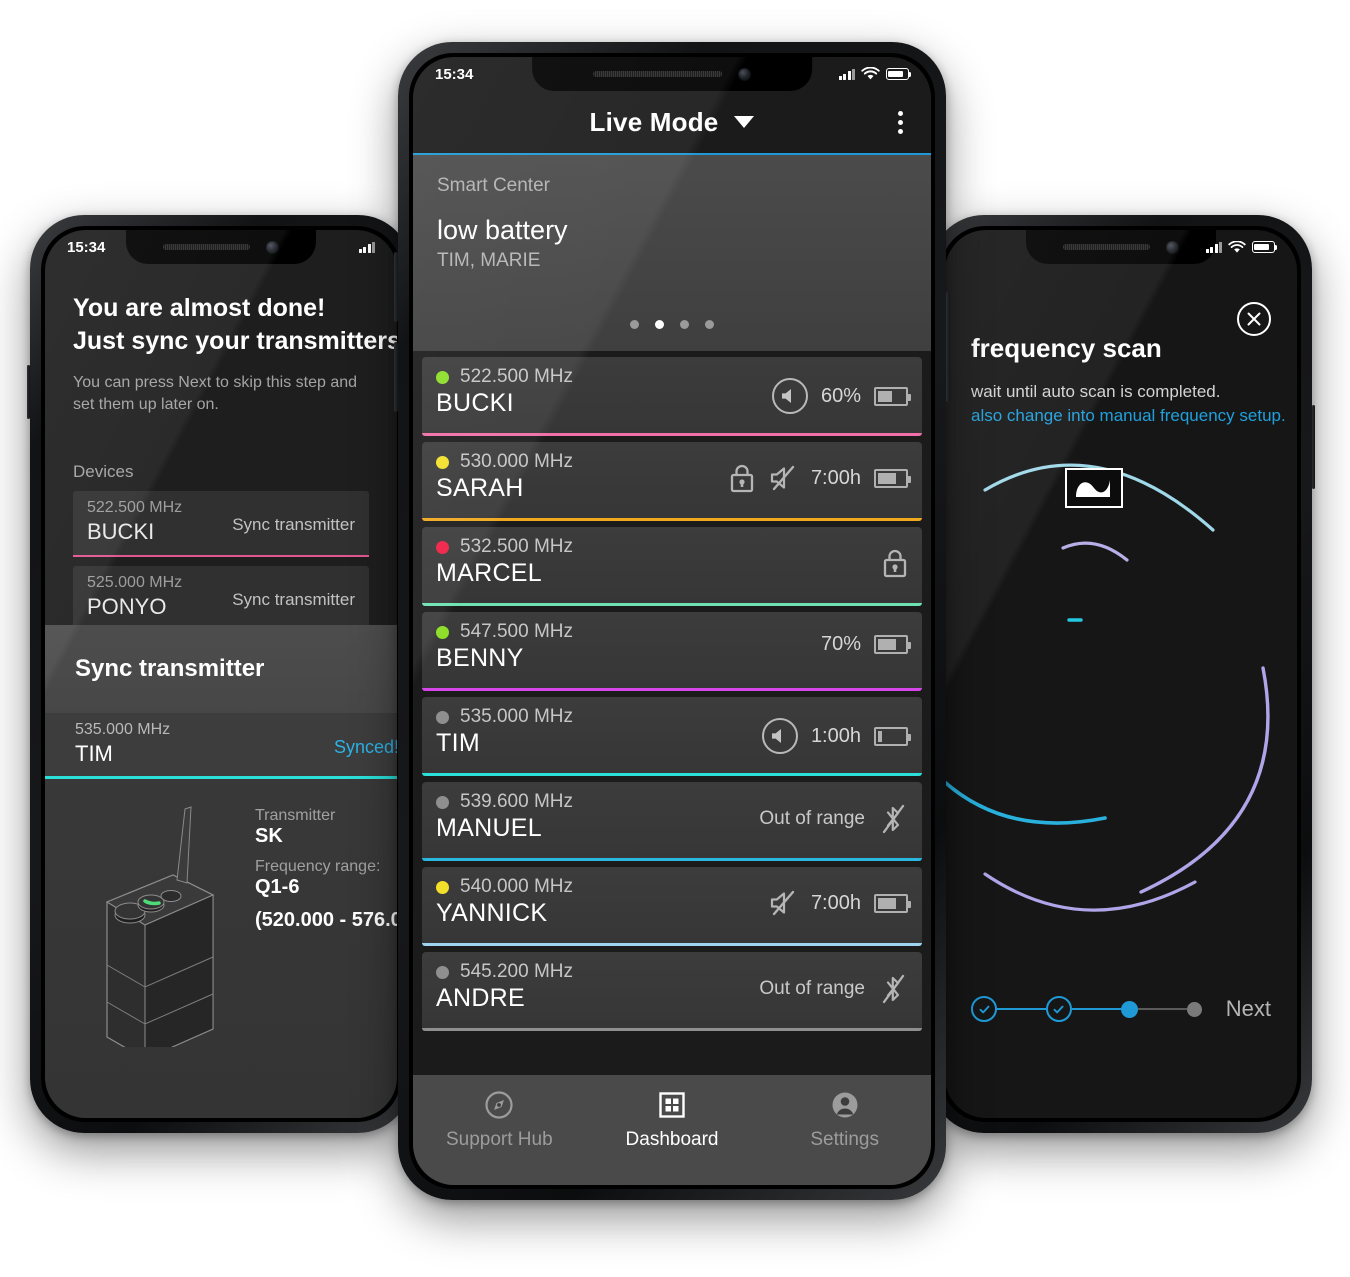 The image size is (1350, 1277). Describe the element at coordinates (489, 573) in the screenshot. I see `device-name: MARCEL` at that location.